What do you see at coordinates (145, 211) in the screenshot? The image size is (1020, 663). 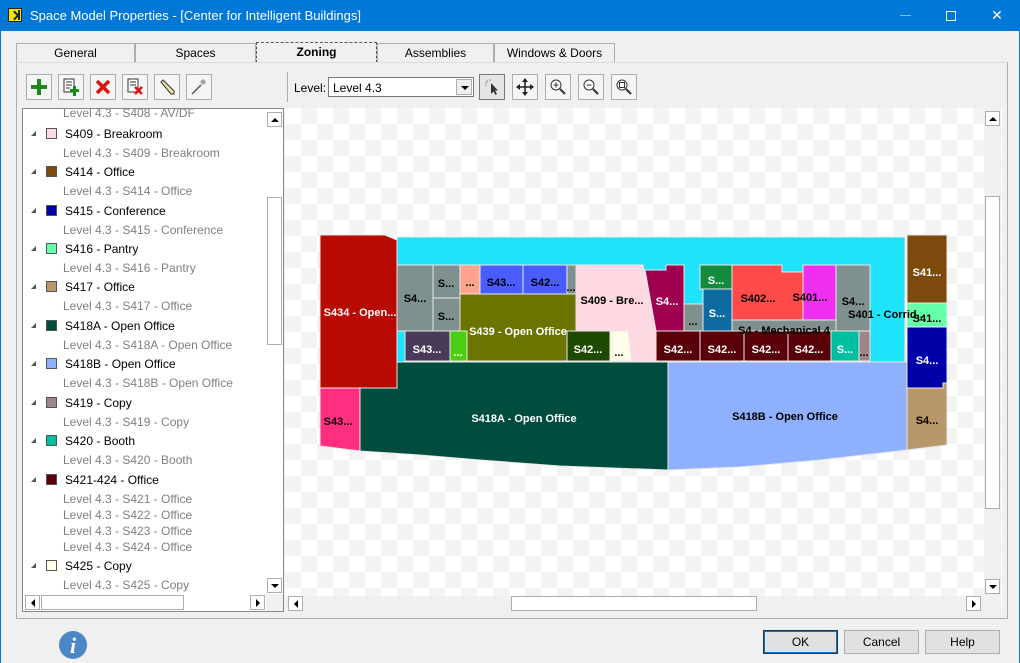 I see `zone-item: S415 - Conference` at bounding box center [145, 211].